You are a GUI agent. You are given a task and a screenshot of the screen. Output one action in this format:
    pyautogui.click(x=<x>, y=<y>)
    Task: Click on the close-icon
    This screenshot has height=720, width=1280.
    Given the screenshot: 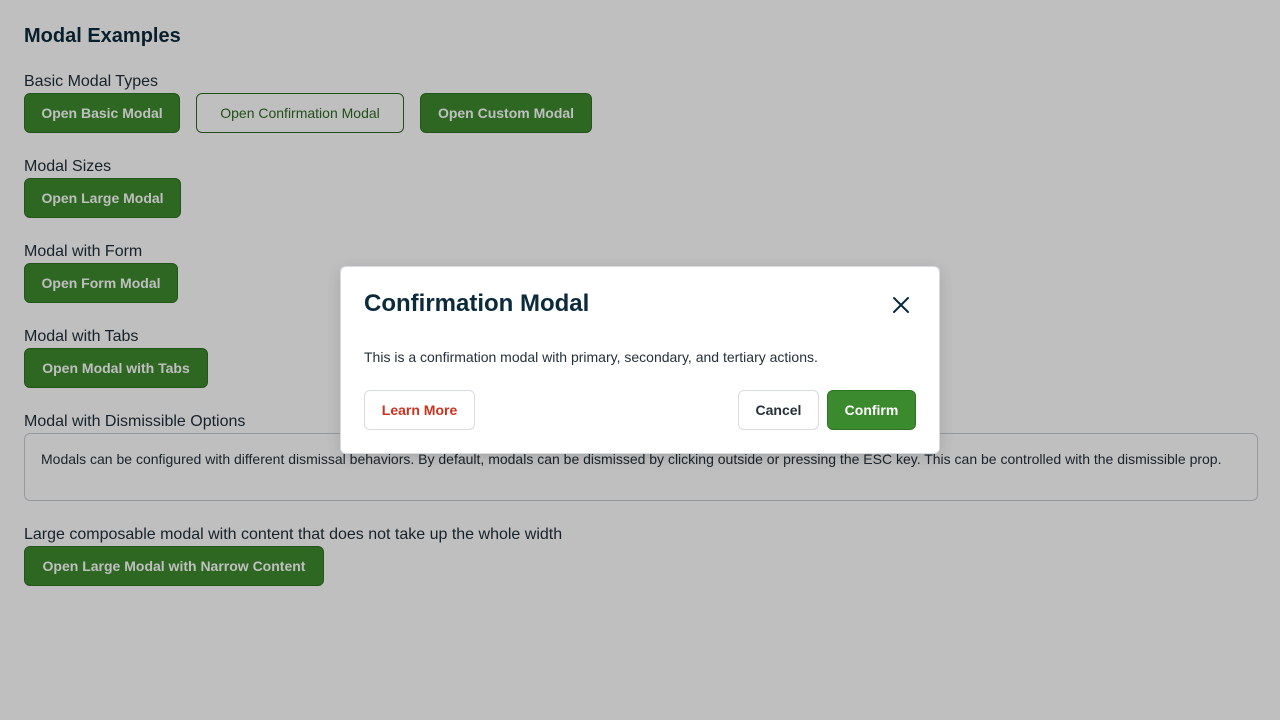 What is the action you would take?
    pyautogui.click(x=901, y=305)
    